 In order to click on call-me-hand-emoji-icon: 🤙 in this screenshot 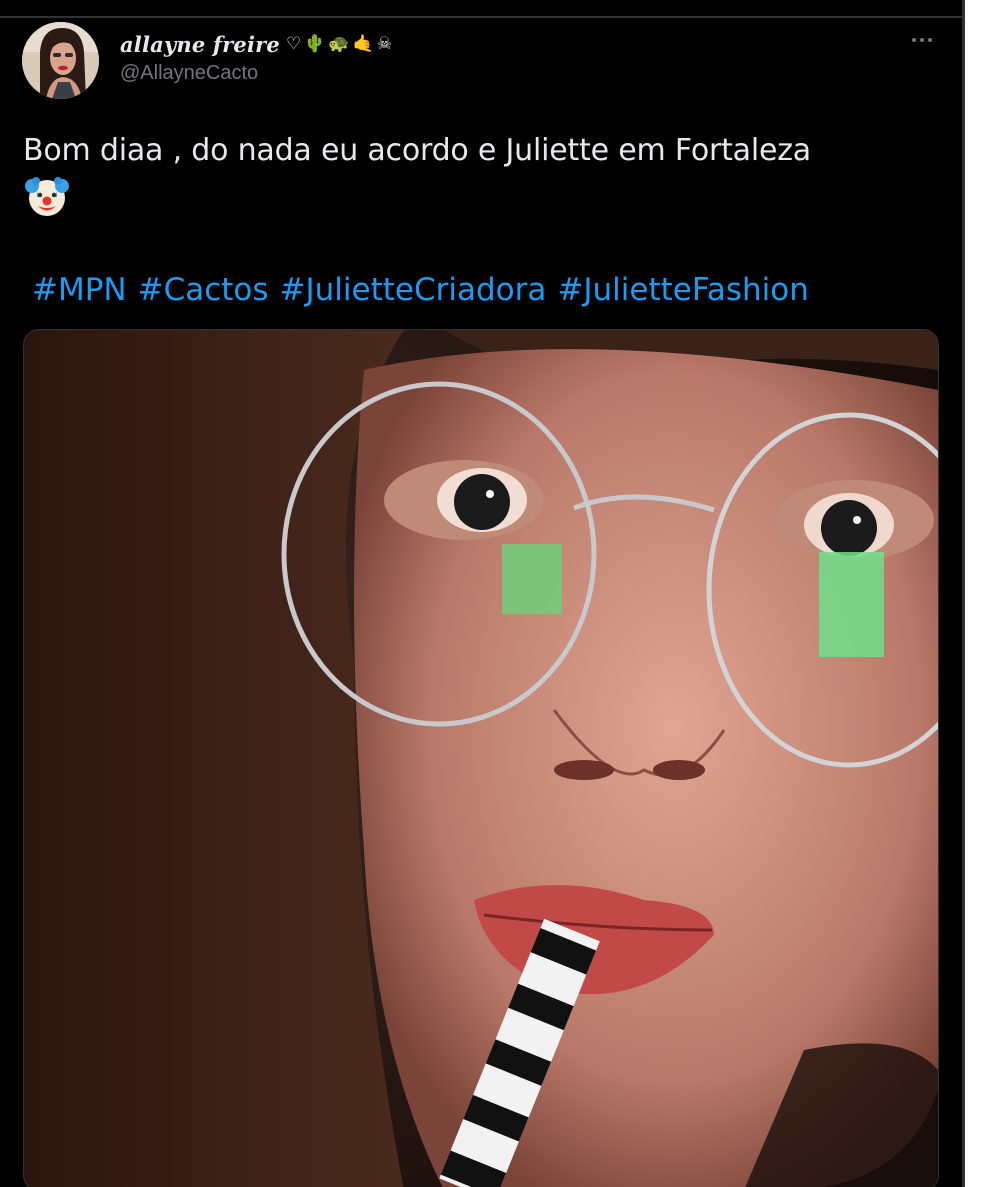, I will do `click(363, 43)`.